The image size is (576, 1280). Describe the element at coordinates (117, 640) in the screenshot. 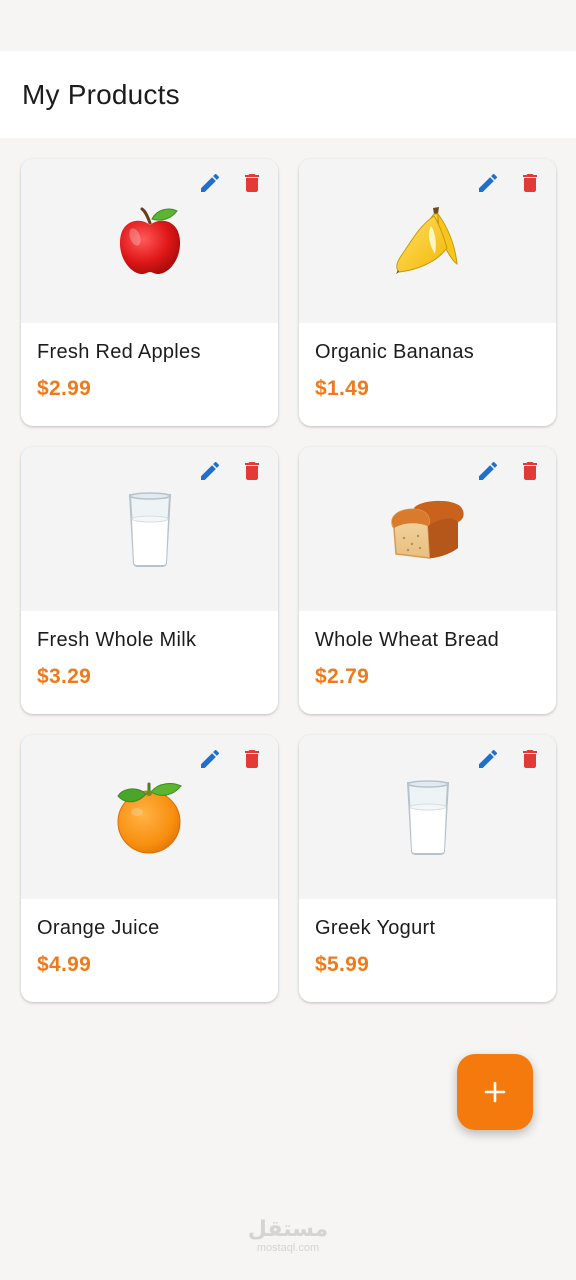

I see `product-name: Fresh Whole Milk` at that location.